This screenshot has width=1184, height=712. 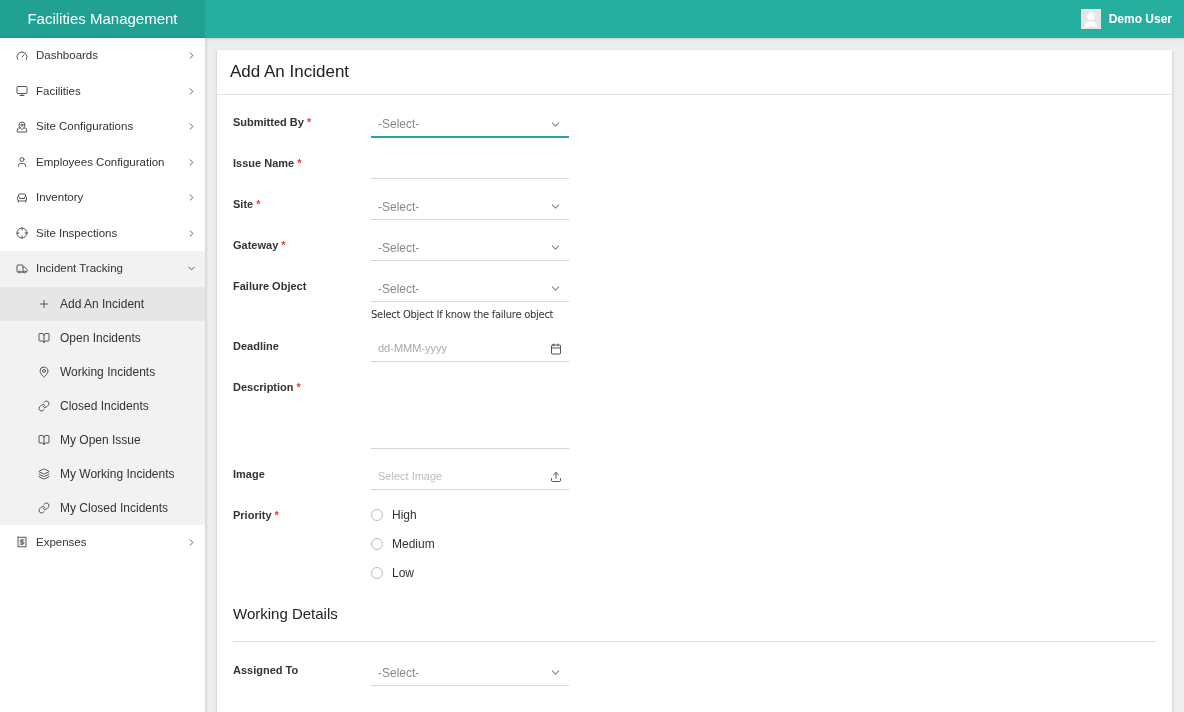 What do you see at coordinates (256, 346) in the screenshot?
I see `field-label: Deadline` at bounding box center [256, 346].